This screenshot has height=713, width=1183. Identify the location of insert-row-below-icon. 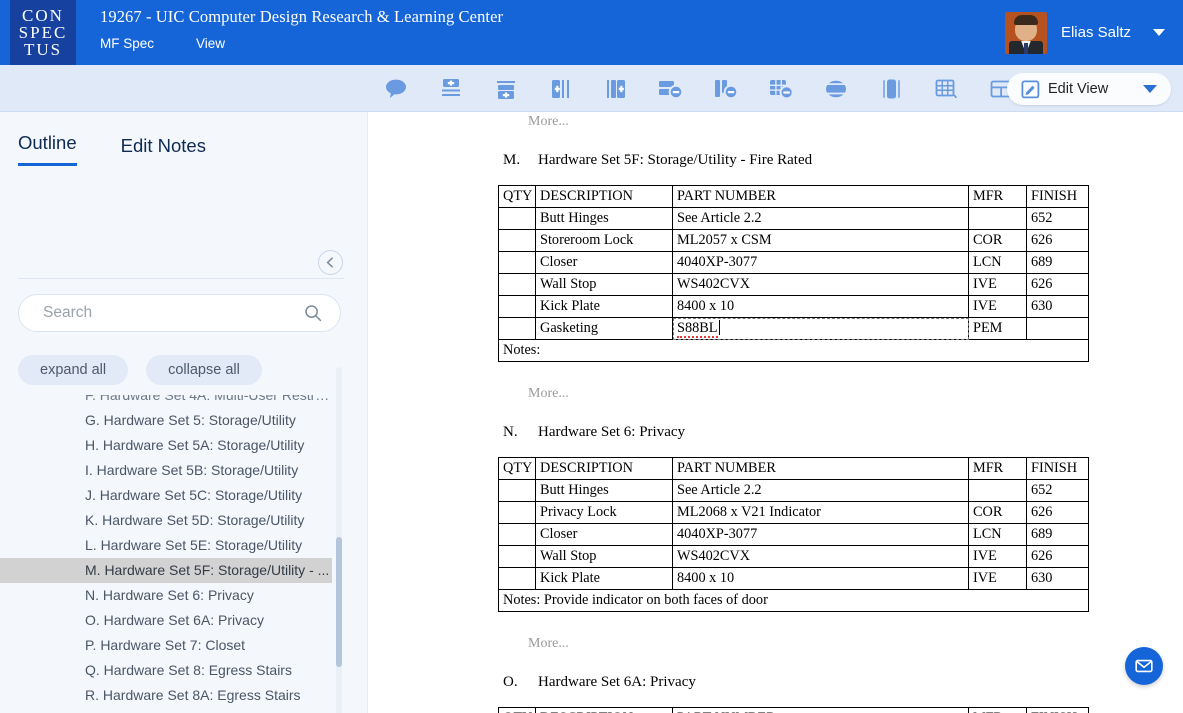
(506, 89).